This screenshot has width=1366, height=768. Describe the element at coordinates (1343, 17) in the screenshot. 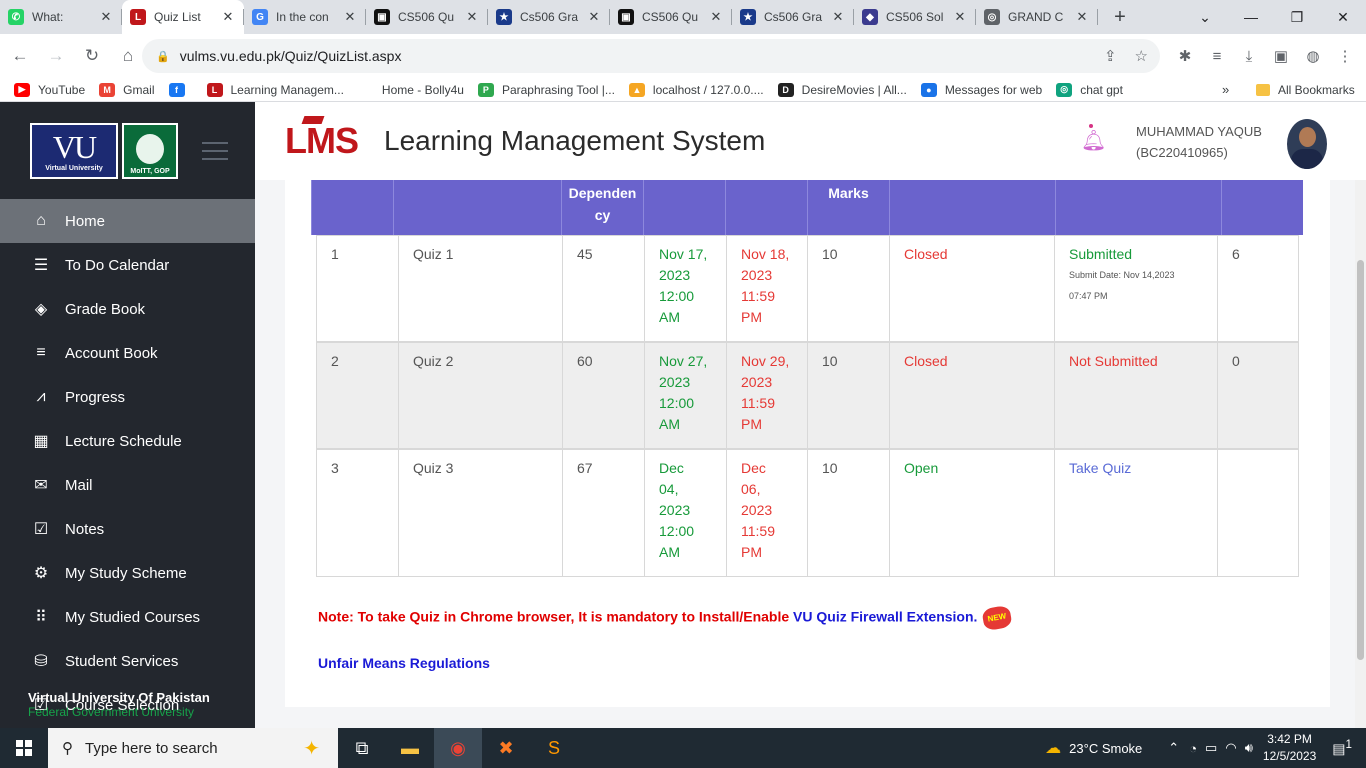

I see `close-window-button: ✕` at that location.